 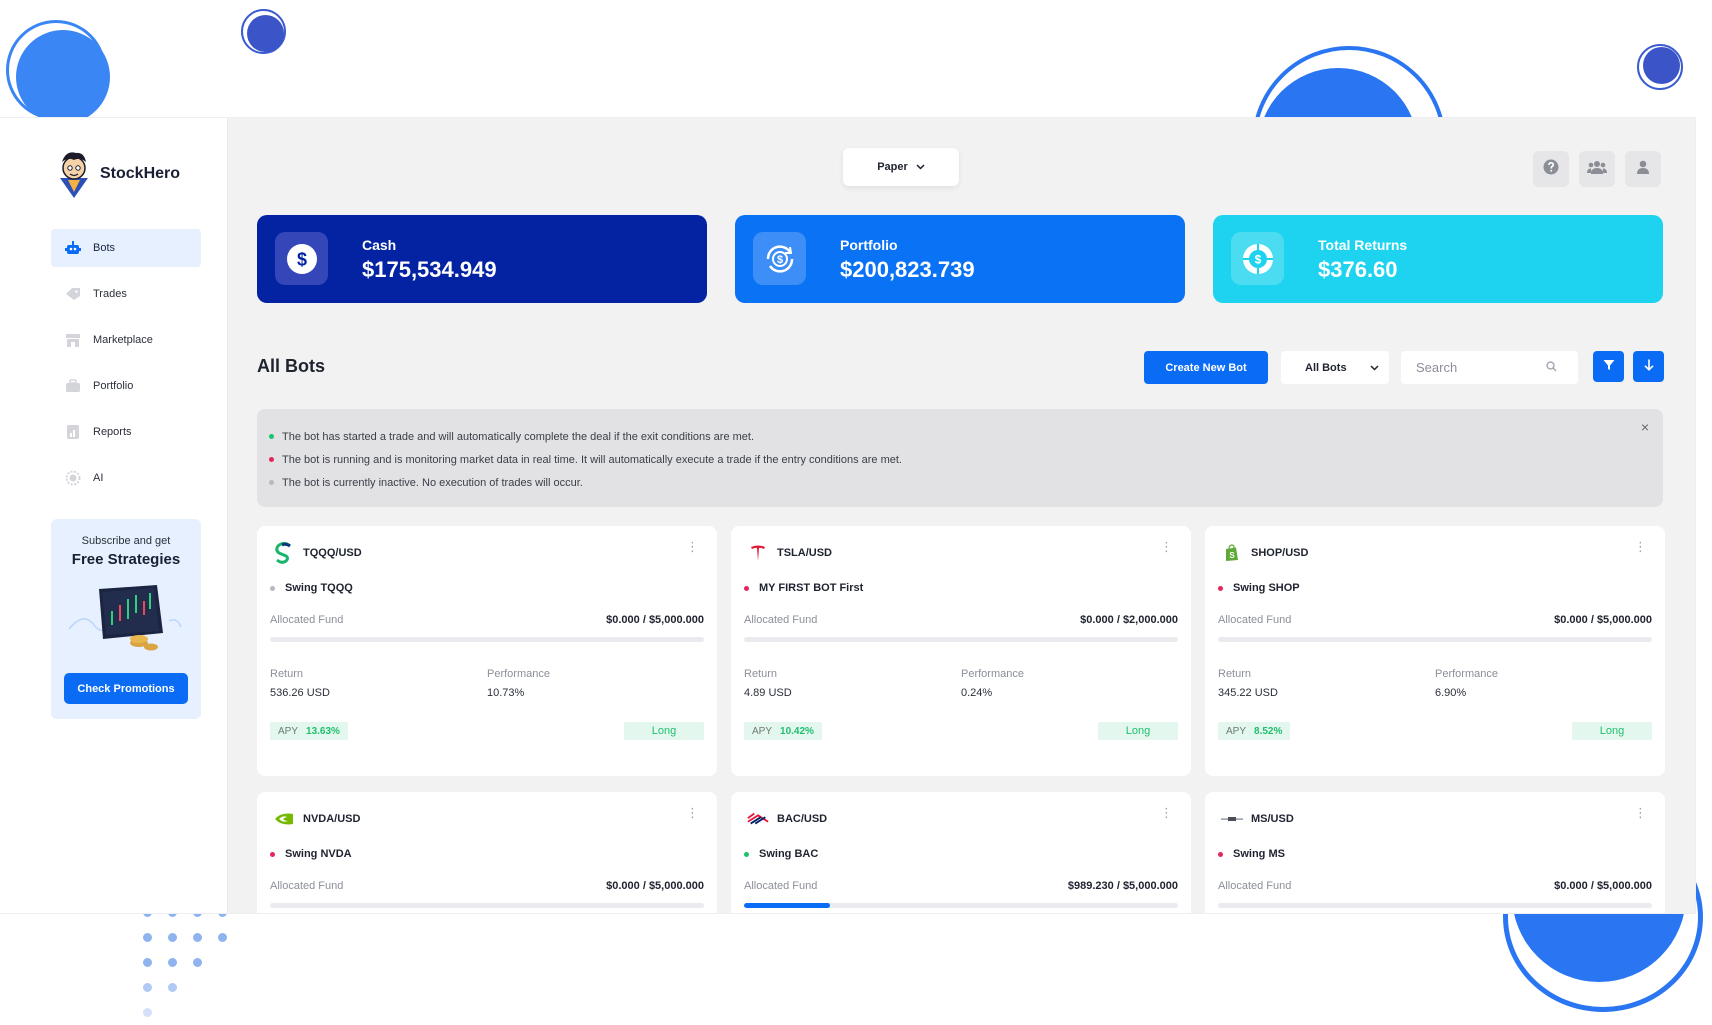 I want to click on stat-label: Total Returns, so click(x=1363, y=245).